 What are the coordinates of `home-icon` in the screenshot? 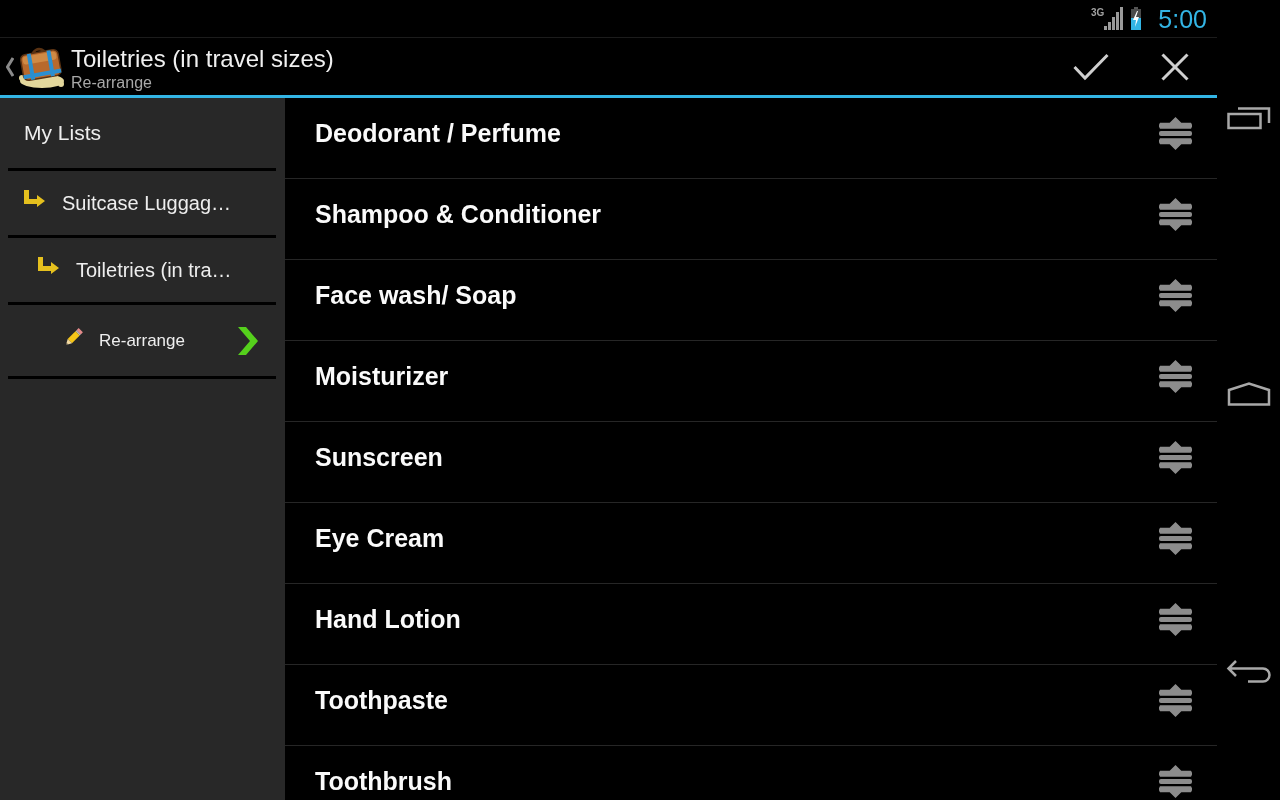 It's located at (1248, 394).